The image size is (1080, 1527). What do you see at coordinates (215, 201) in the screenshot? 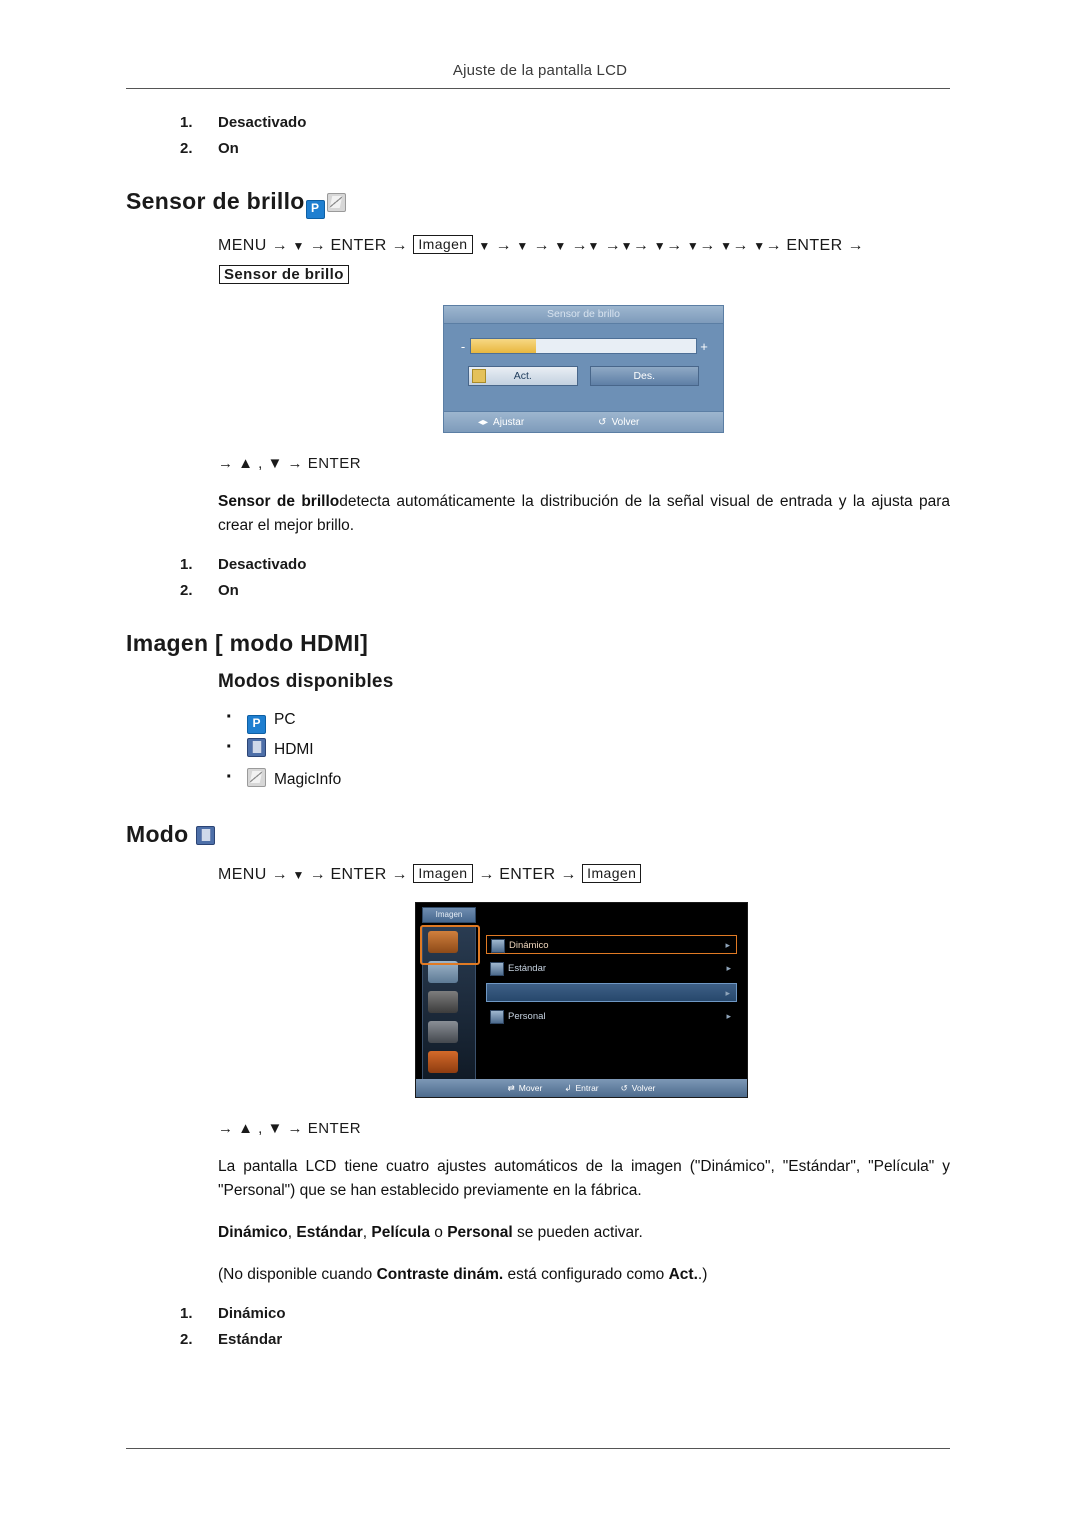
I see `section-title-text: Sensor de brillo` at bounding box center [215, 201].